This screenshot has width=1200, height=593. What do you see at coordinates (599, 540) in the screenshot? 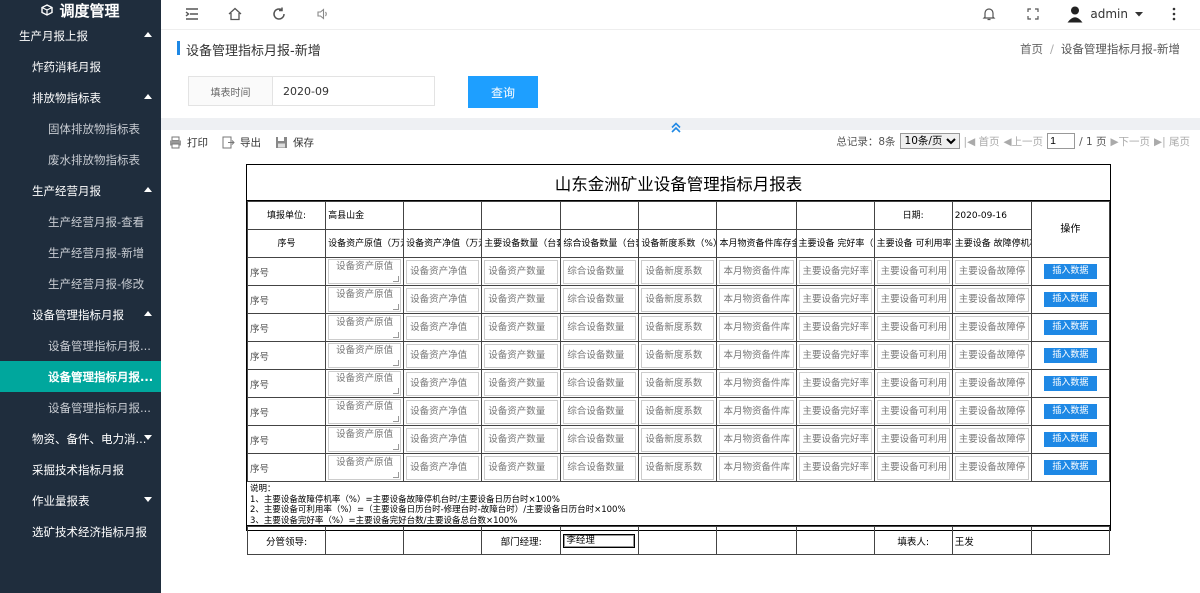
I see `manager-input: 李经理` at bounding box center [599, 540].